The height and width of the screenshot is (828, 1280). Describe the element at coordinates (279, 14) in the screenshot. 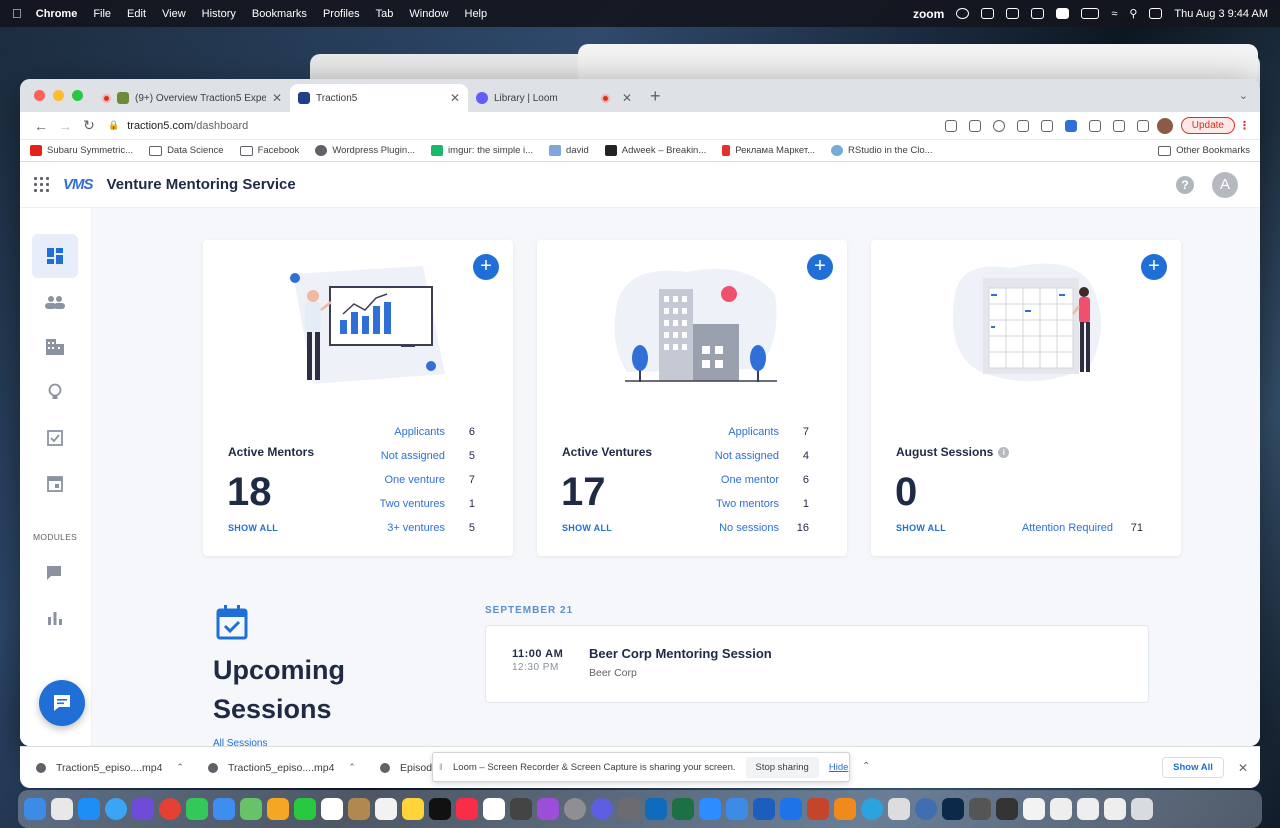

I see `menu-bookmarks: Bookmarks` at that location.